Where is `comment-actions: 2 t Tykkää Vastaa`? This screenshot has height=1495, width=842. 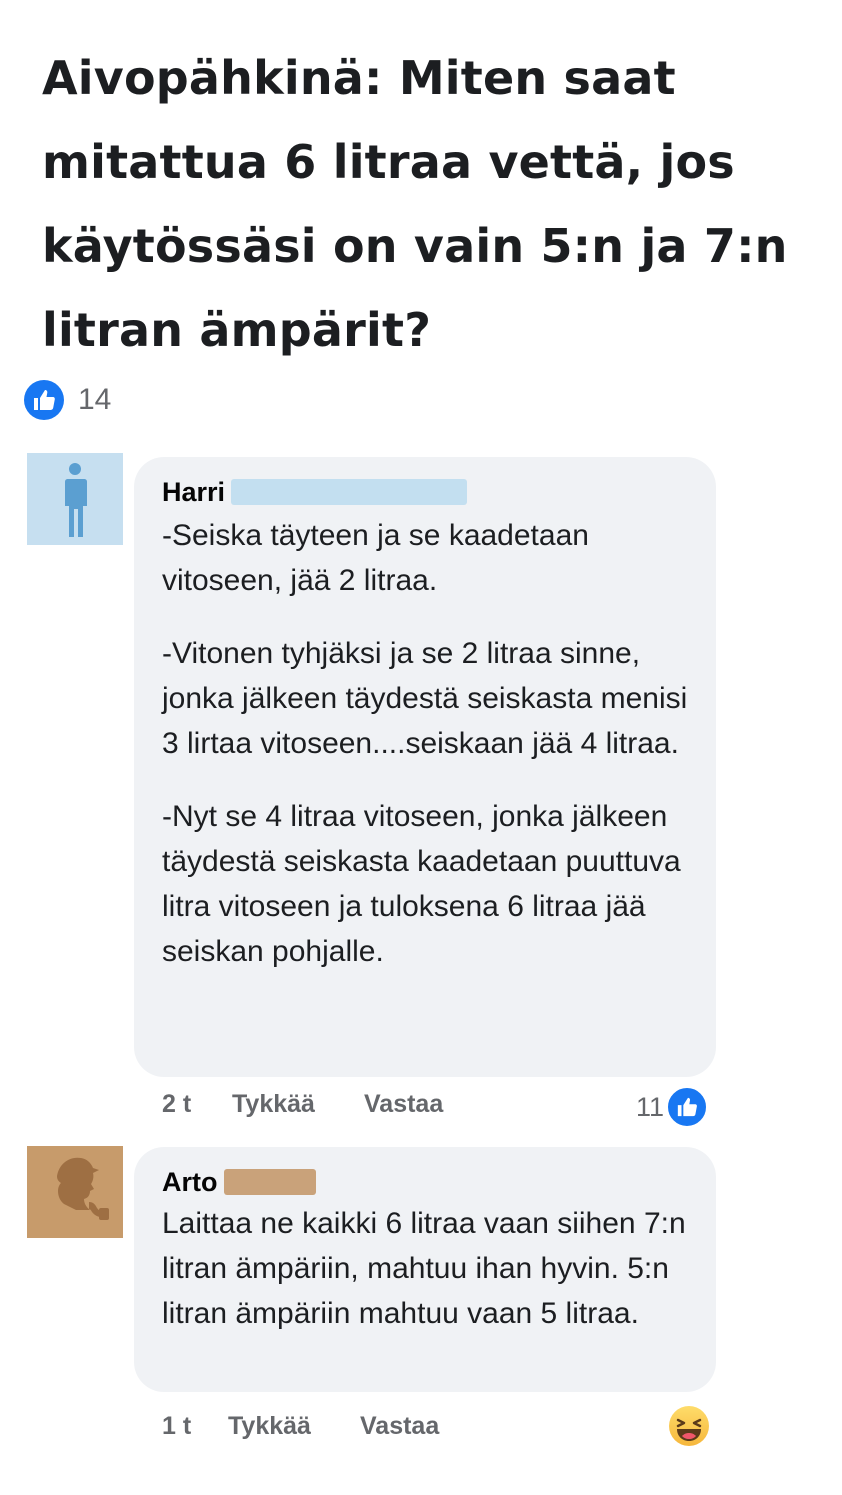
comment-actions: 2 t Tykkää Vastaa is located at coordinates (302, 1104).